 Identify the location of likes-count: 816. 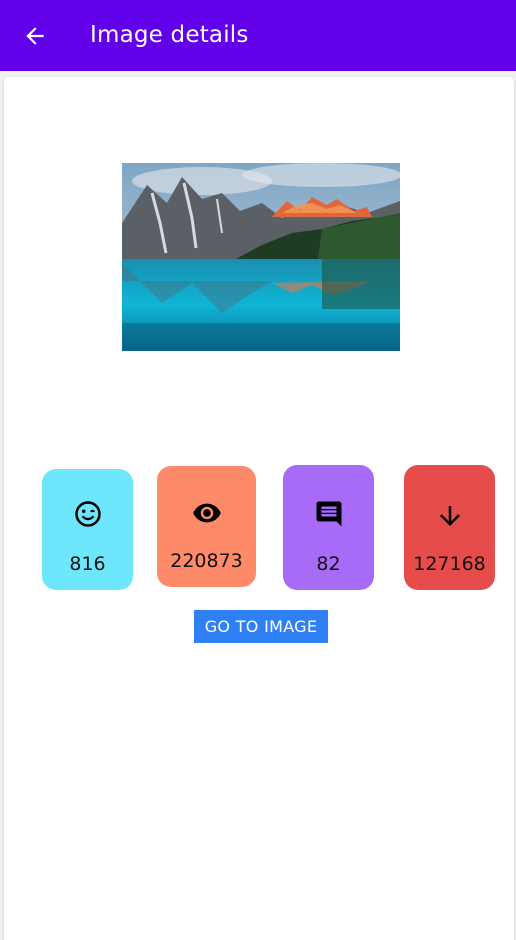
(87, 564).